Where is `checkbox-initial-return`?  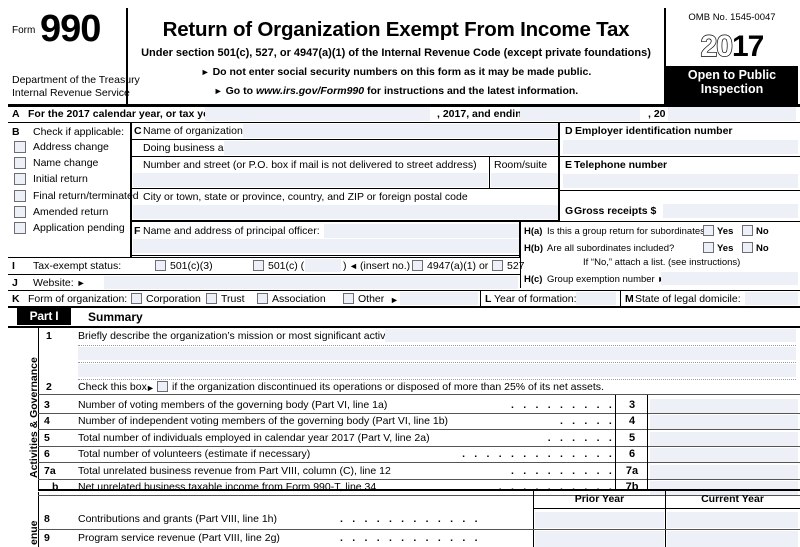
checkbox-initial-return is located at coordinates (20, 179).